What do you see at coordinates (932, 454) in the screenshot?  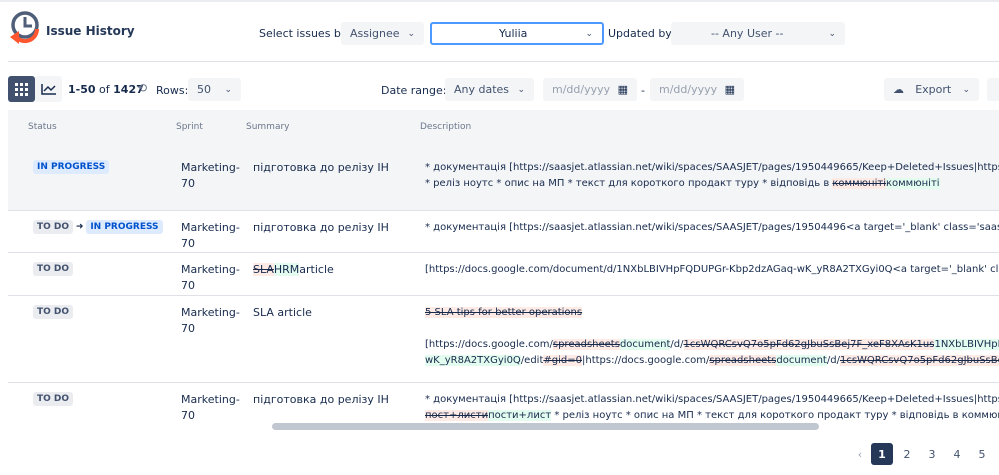 I see `page-3-button: 3` at bounding box center [932, 454].